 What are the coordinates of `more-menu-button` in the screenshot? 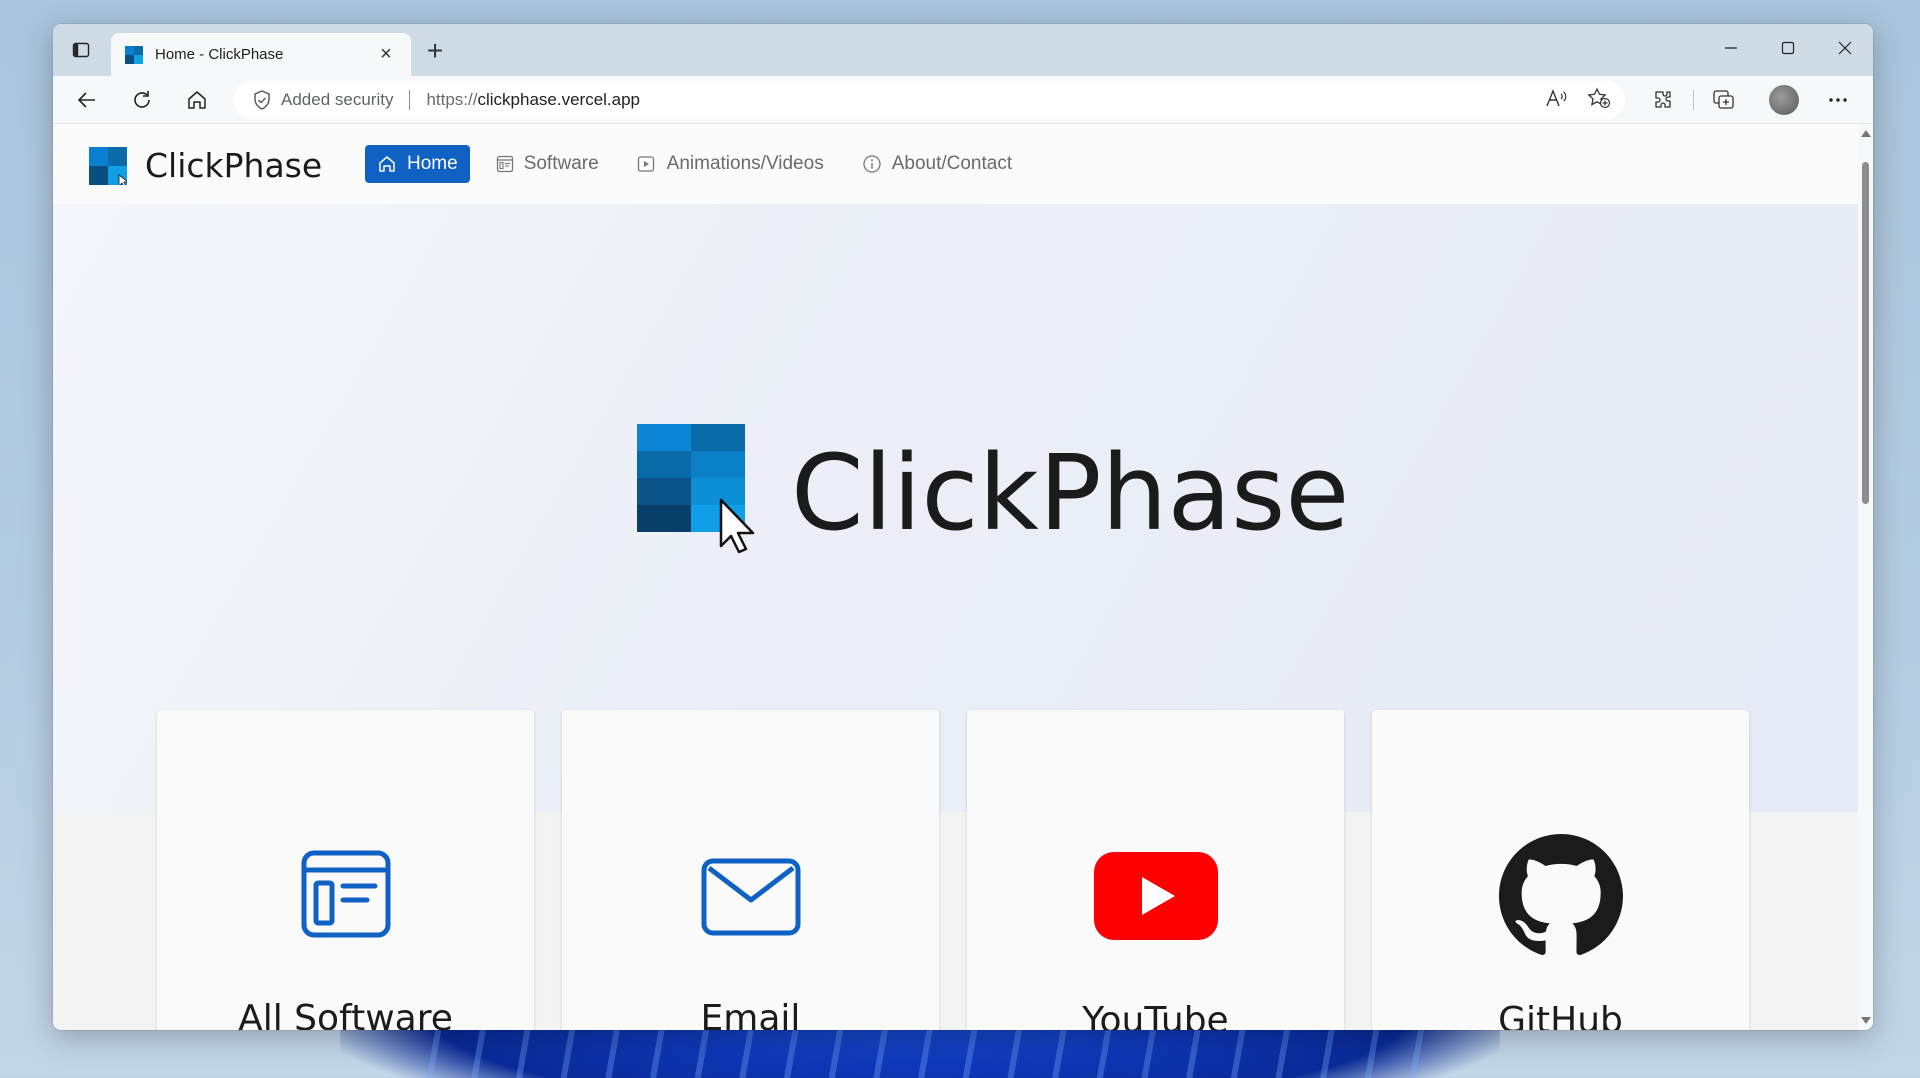 It's located at (1838, 100).